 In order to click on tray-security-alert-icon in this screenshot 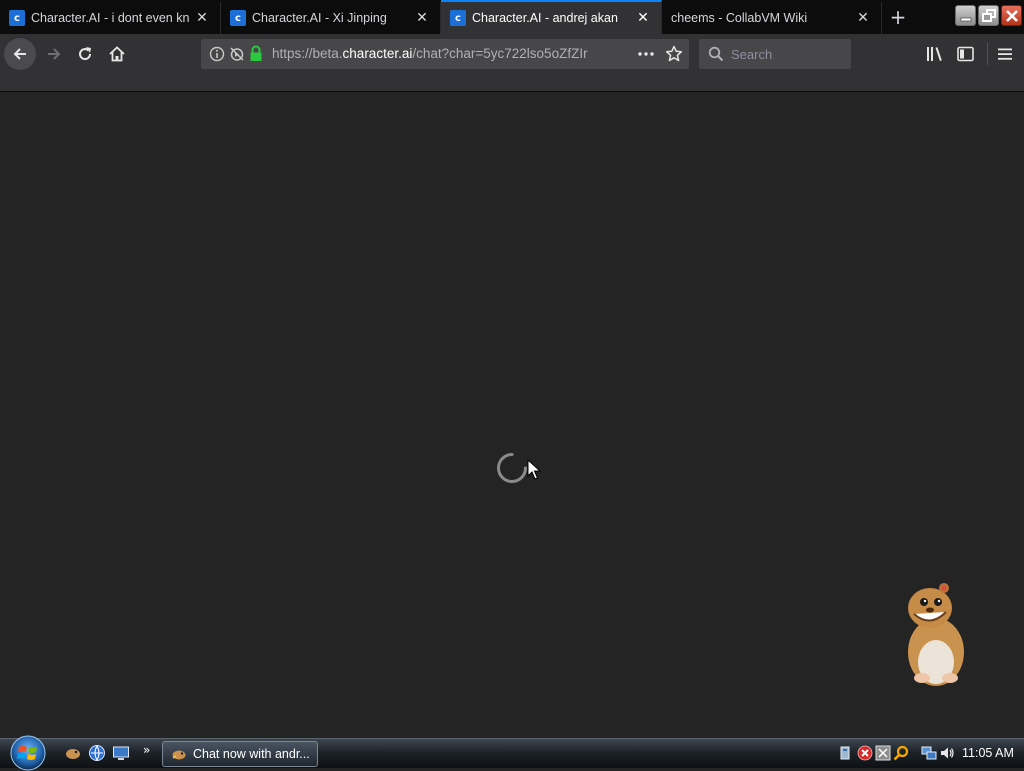, I will do `click(865, 753)`.